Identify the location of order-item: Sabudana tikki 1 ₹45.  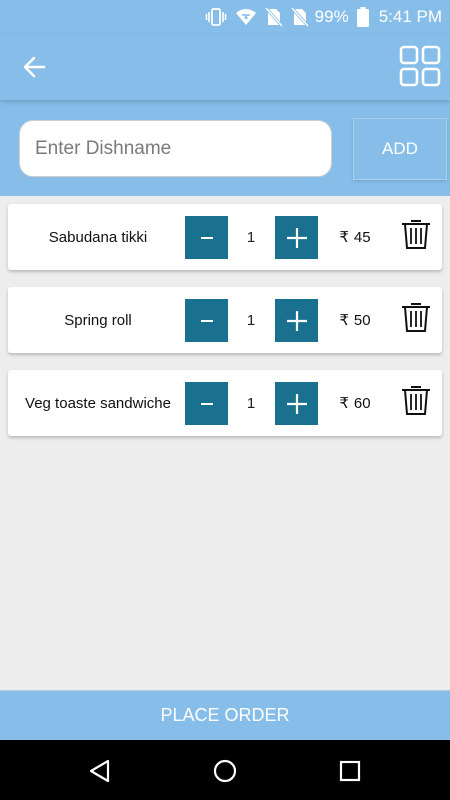
(225, 237).